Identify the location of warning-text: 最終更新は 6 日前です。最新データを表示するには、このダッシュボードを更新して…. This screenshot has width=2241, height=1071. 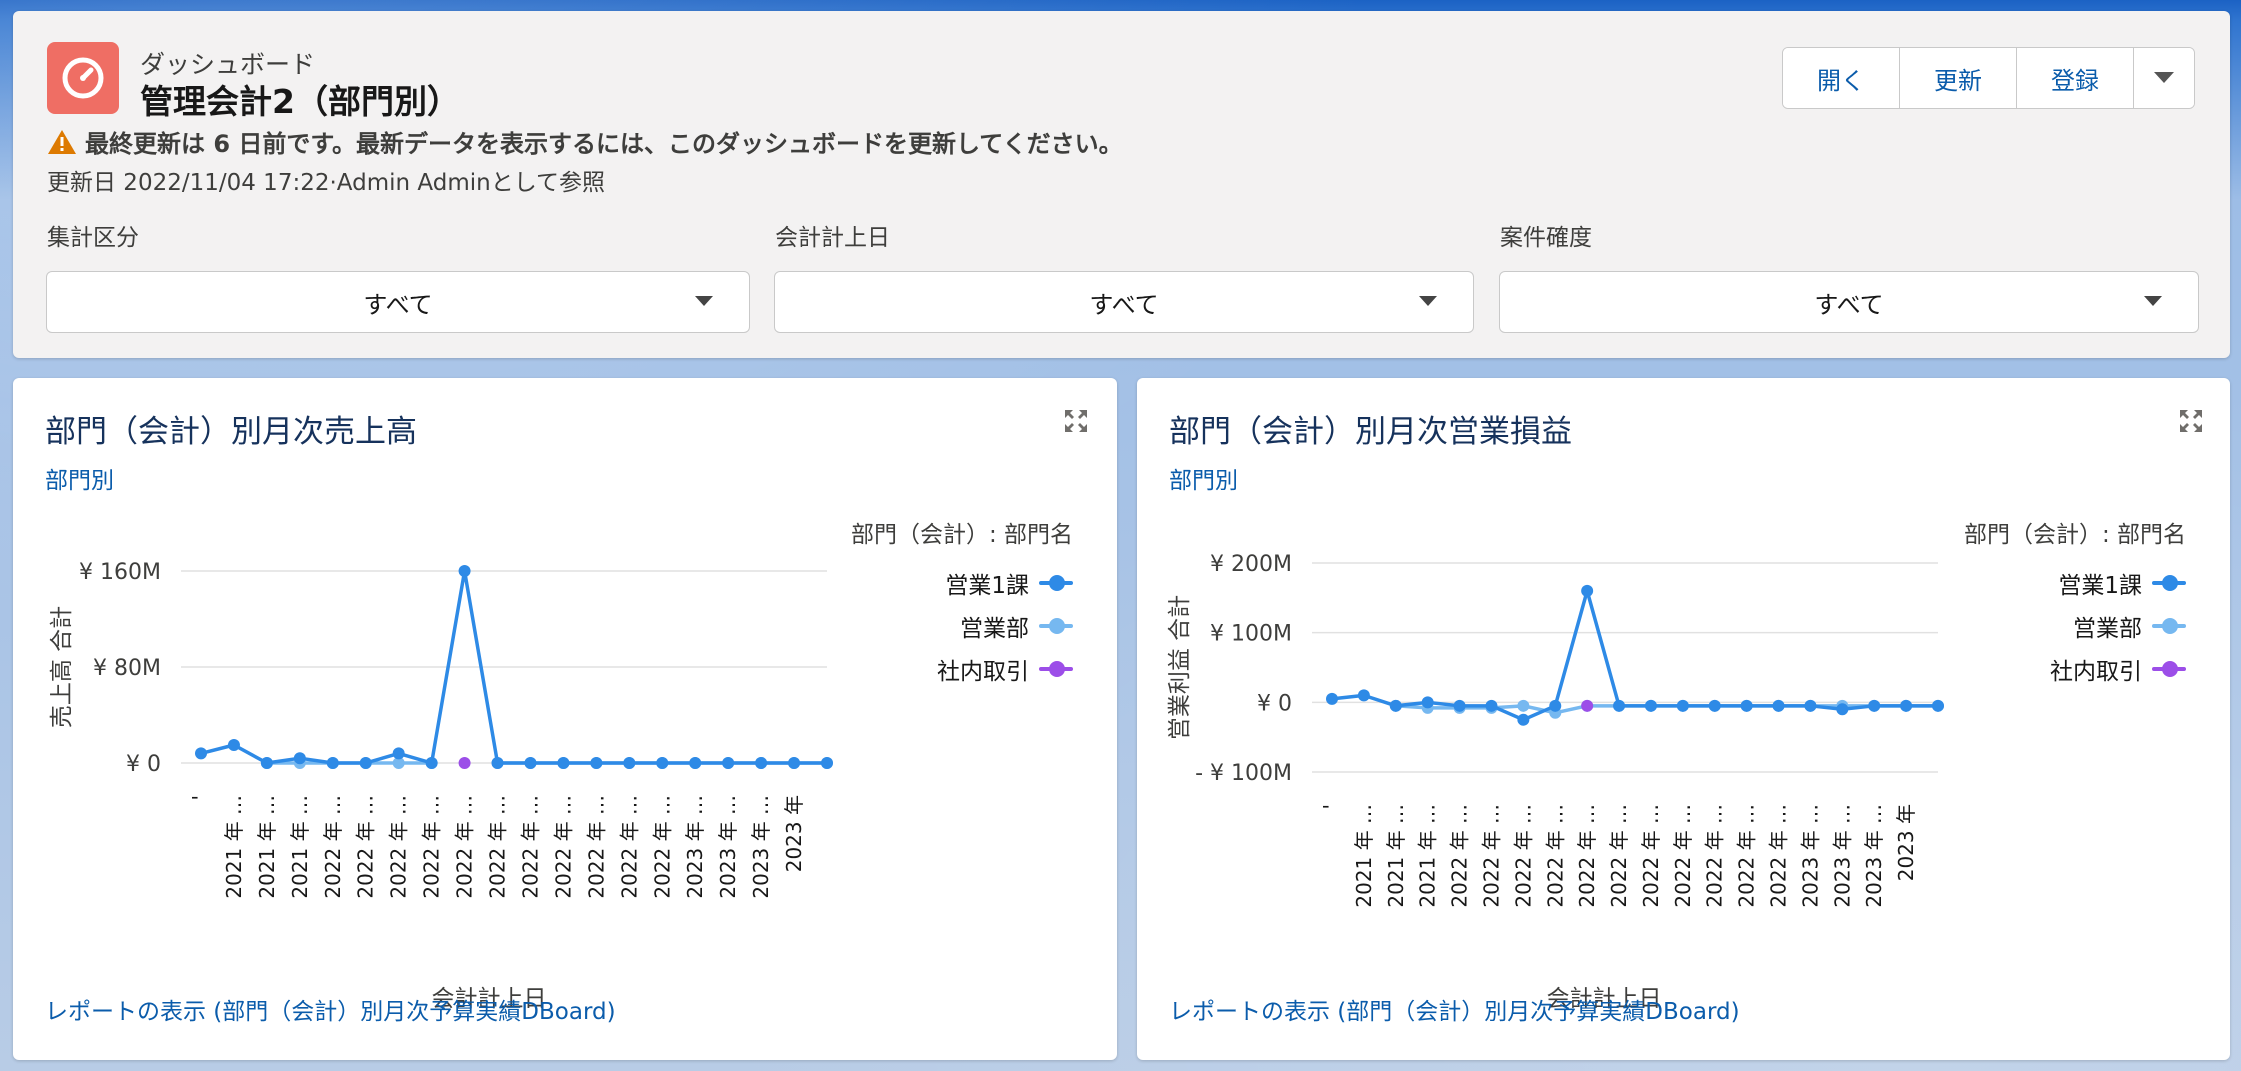
(604, 144).